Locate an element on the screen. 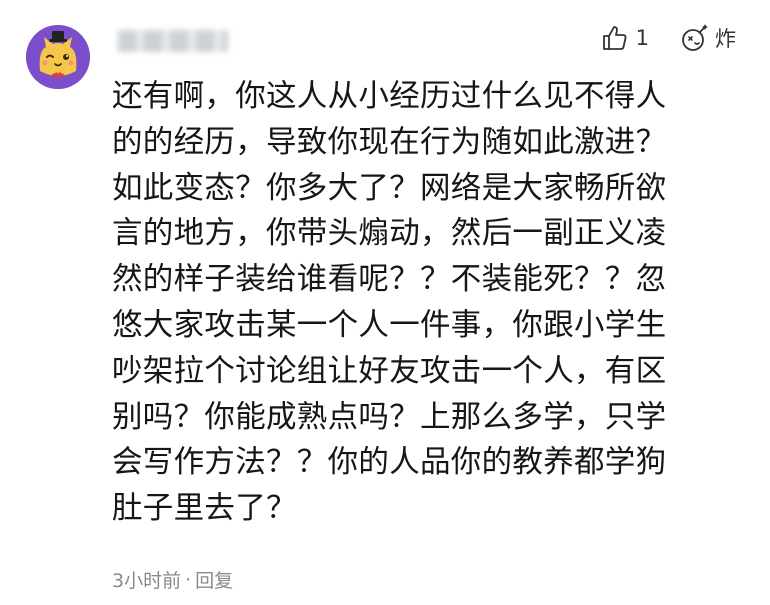 The width and height of the screenshot is (770, 605). zha-button: 炸 is located at coordinates (707, 38).